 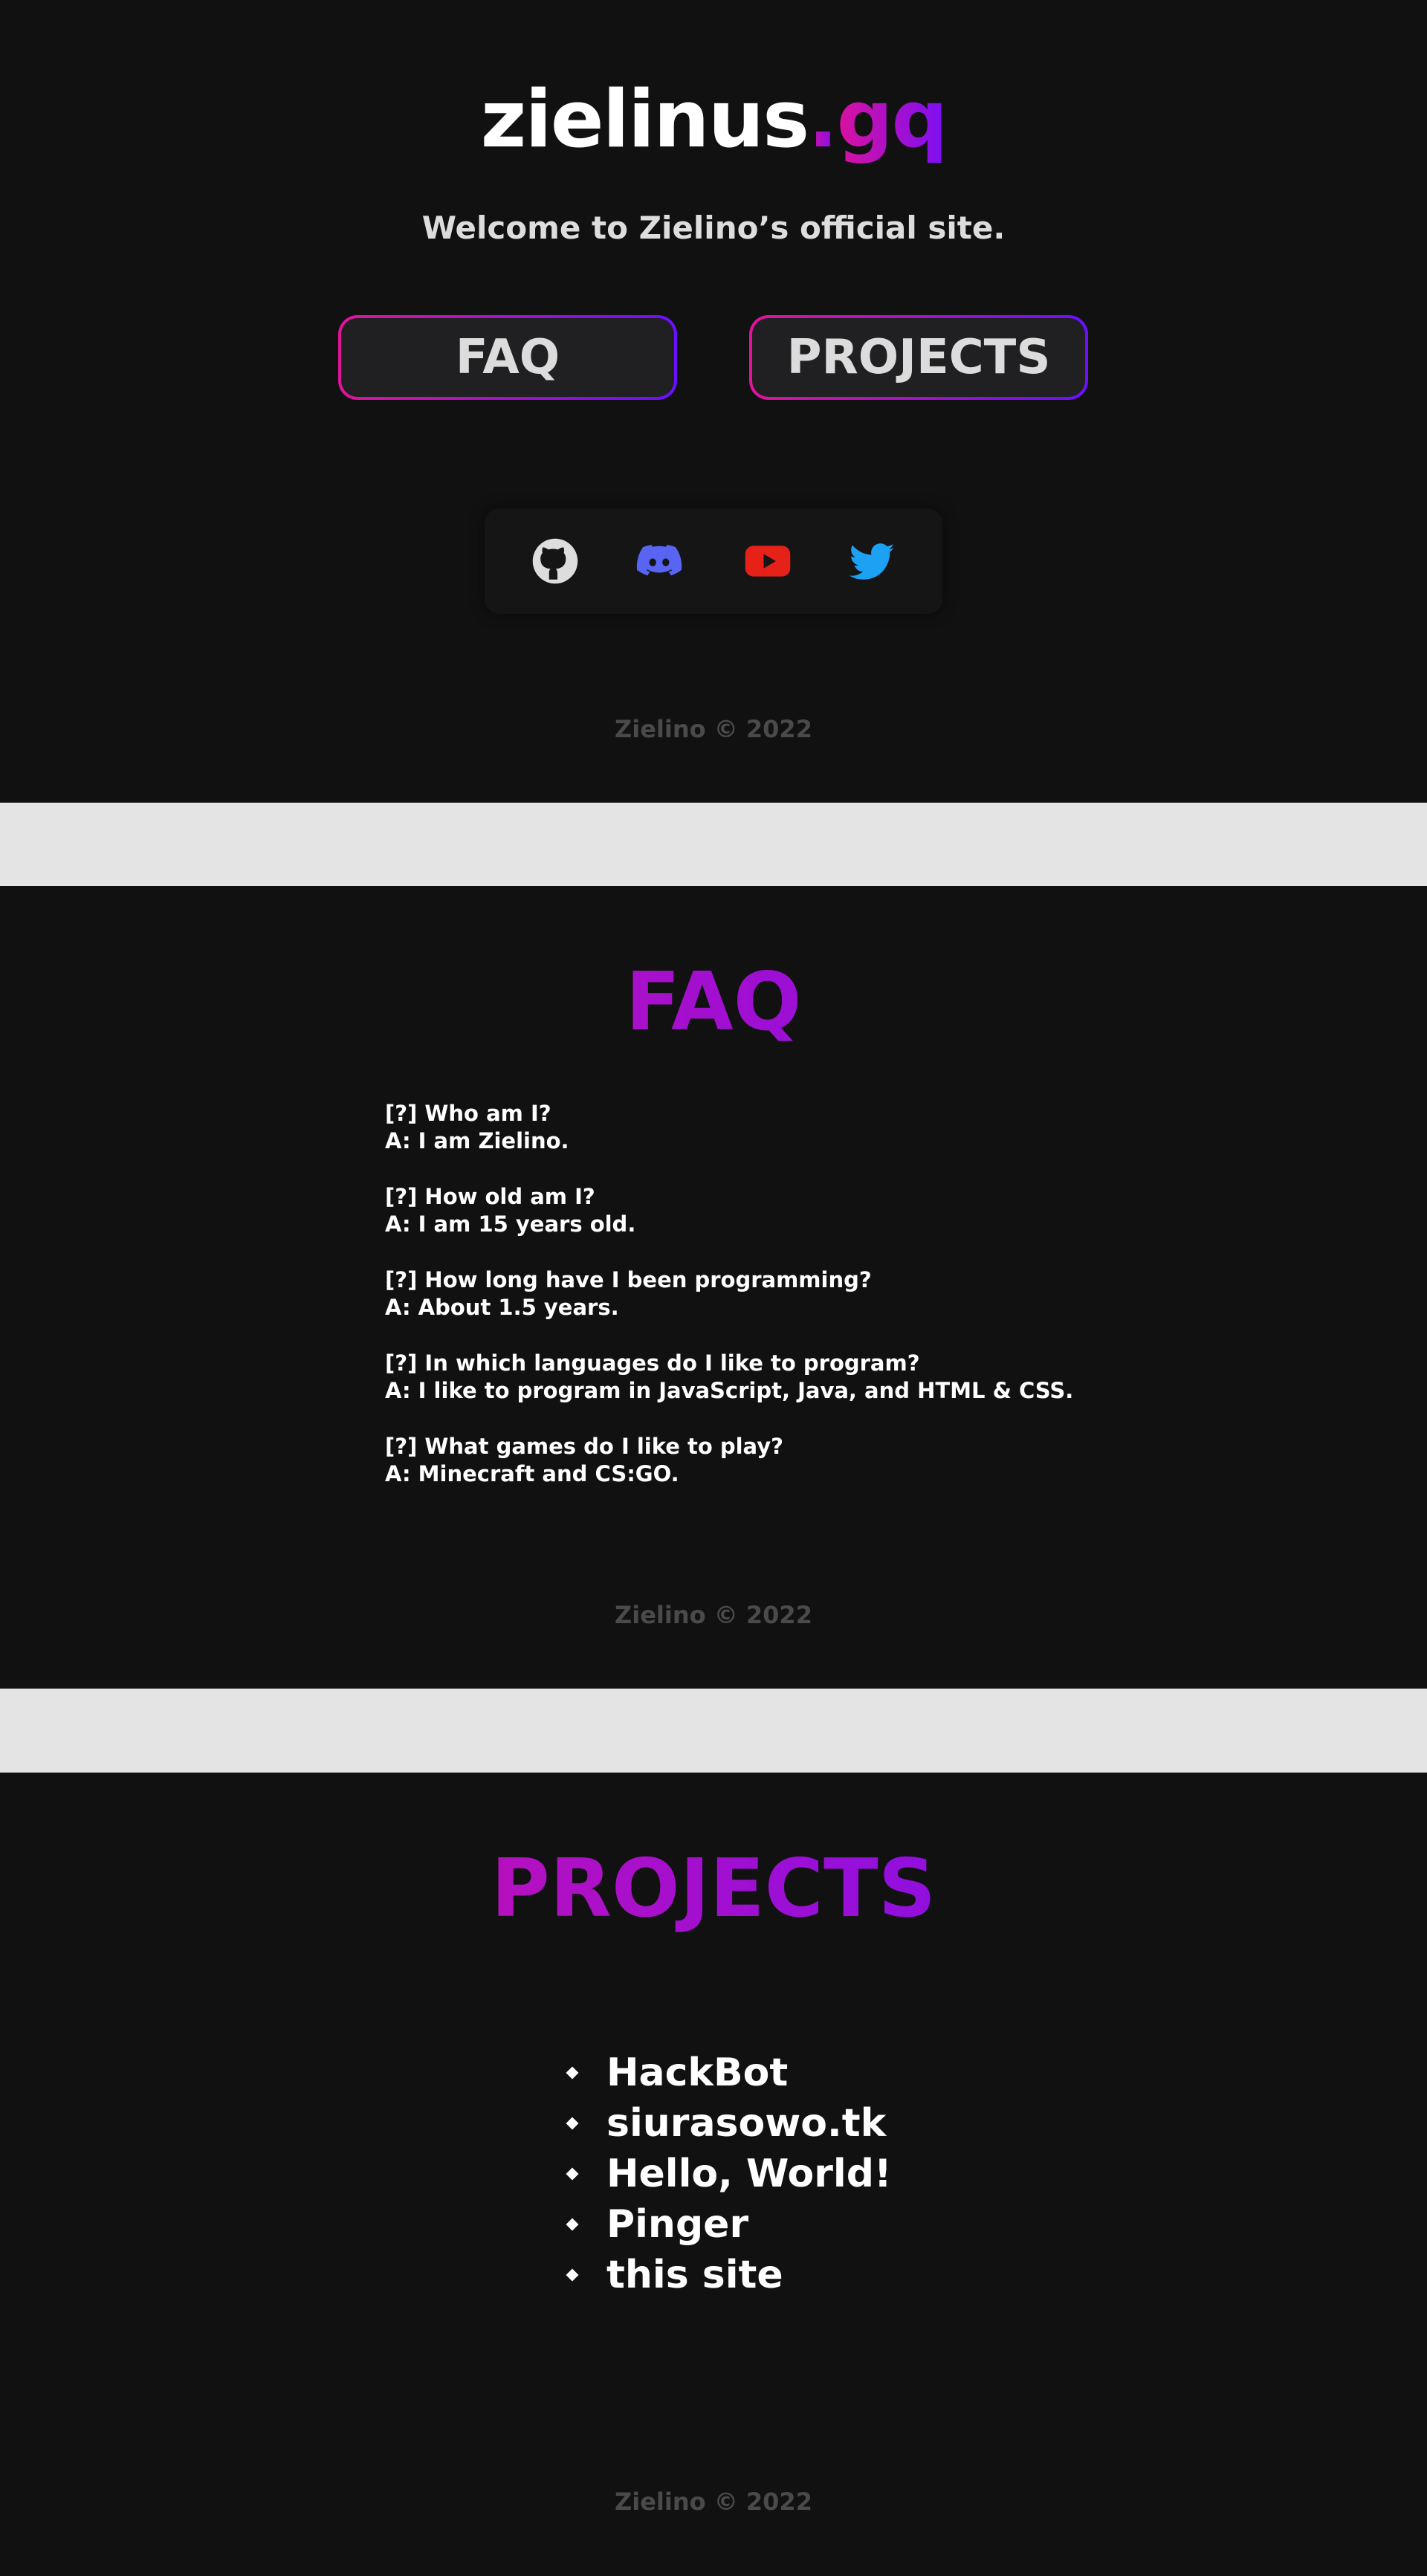 I want to click on project-label: Pinger, so click(x=677, y=2224).